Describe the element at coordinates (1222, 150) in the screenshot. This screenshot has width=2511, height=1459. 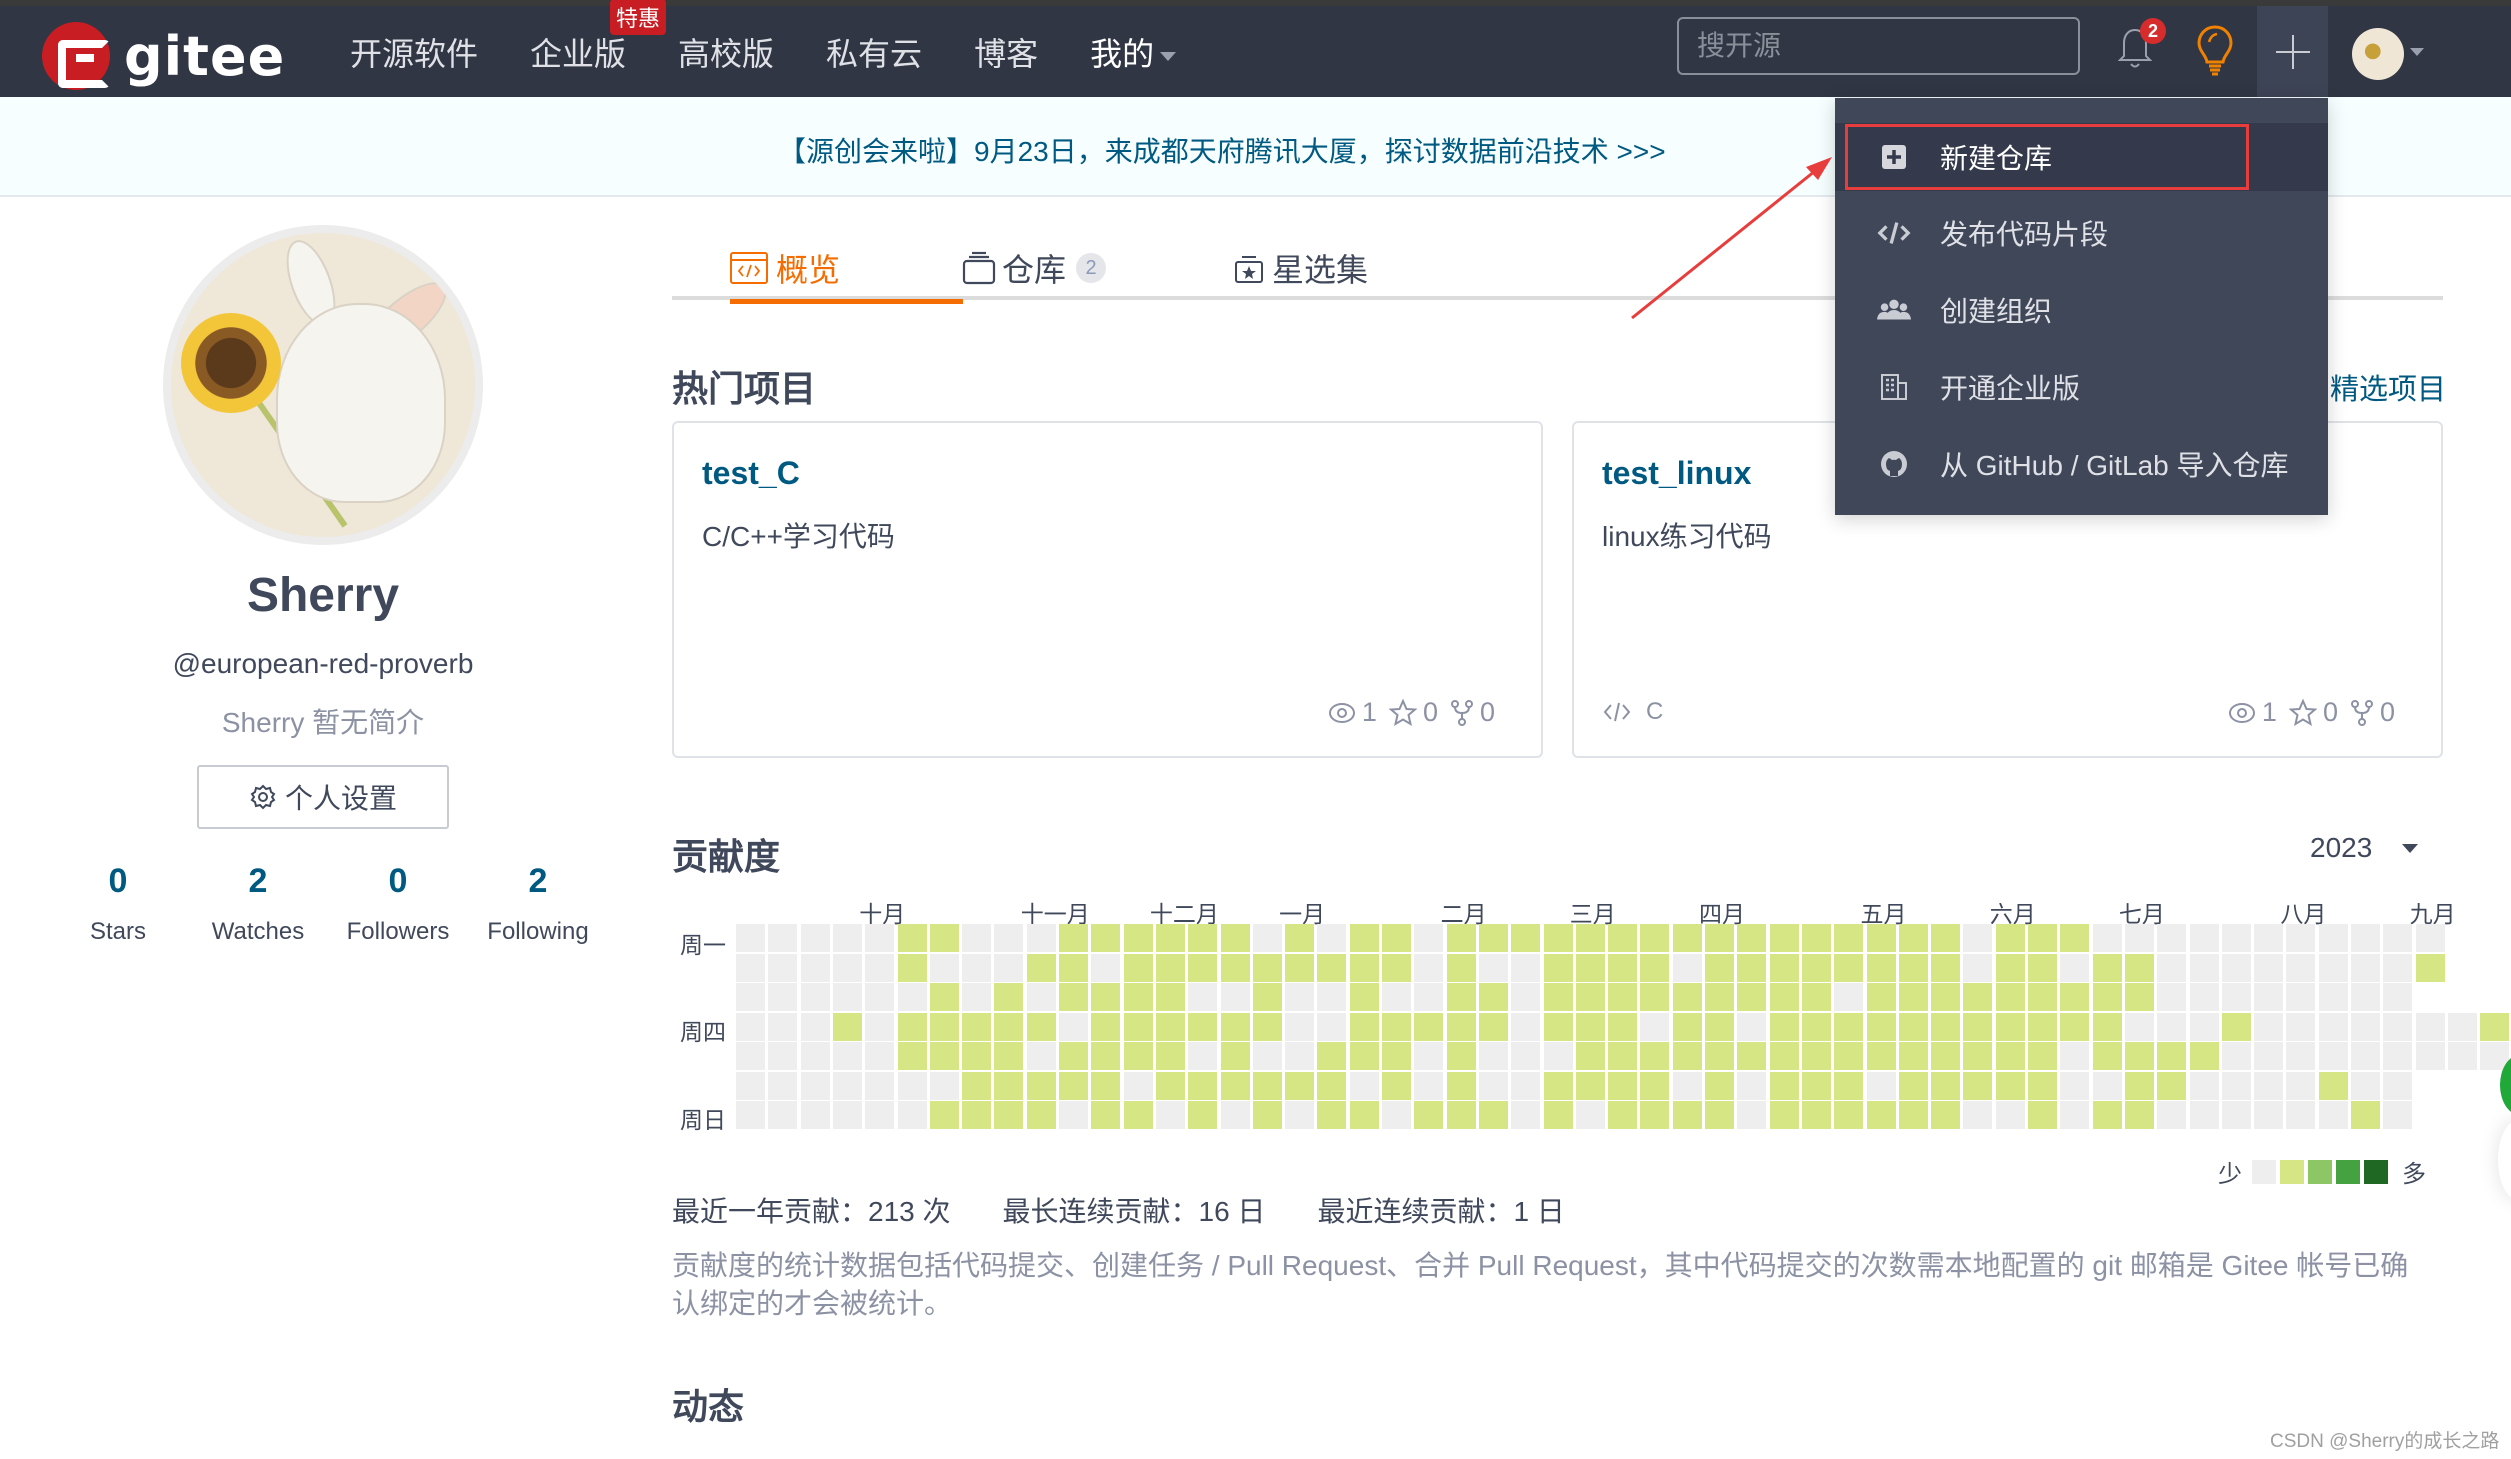
I see `announcement-link: 【源创会来啦】9月23日，来成都天府腾讯大厦，探讨数据前沿技术 >>>` at that location.